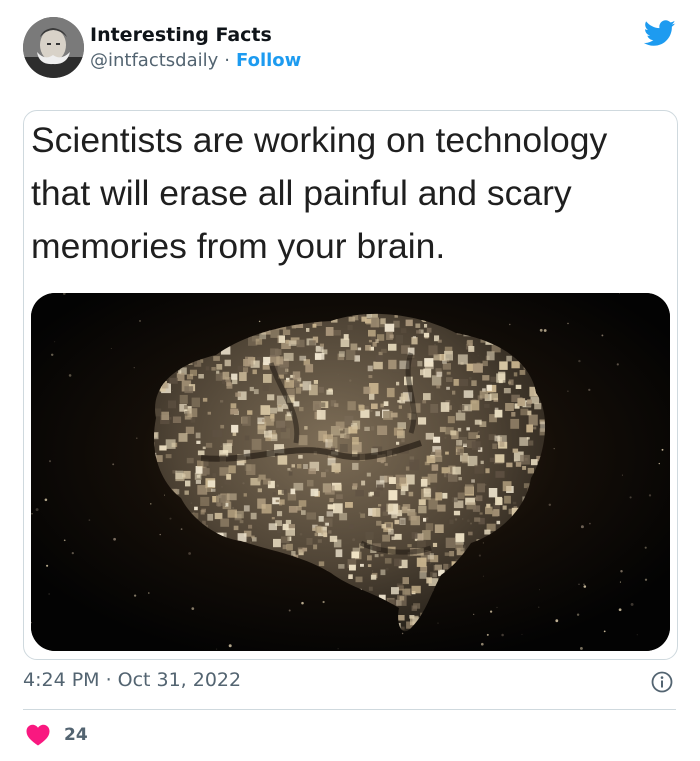 Image resolution: width=700 pixels, height=761 pixels. What do you see at coordinates (662, 682) in the screenshot?
I see `info-icon` at bounding box center [662, 682].